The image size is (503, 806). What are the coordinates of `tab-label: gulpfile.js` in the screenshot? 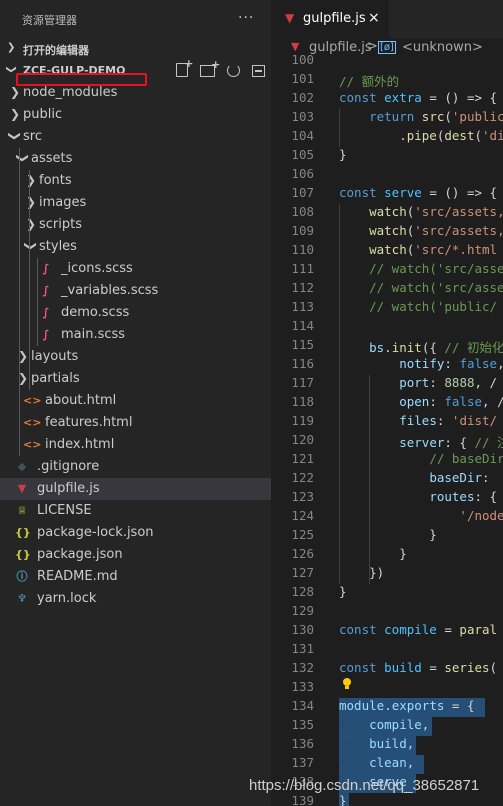 It's located at (334, 18).